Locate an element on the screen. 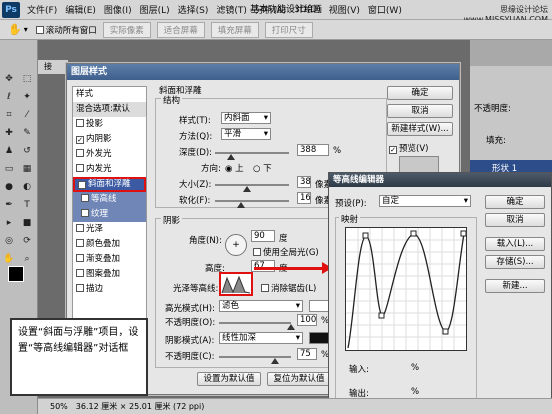  style-item-bevel-emboss: ✓ 斜面和浮雕 is located at coordinates (109, 184).